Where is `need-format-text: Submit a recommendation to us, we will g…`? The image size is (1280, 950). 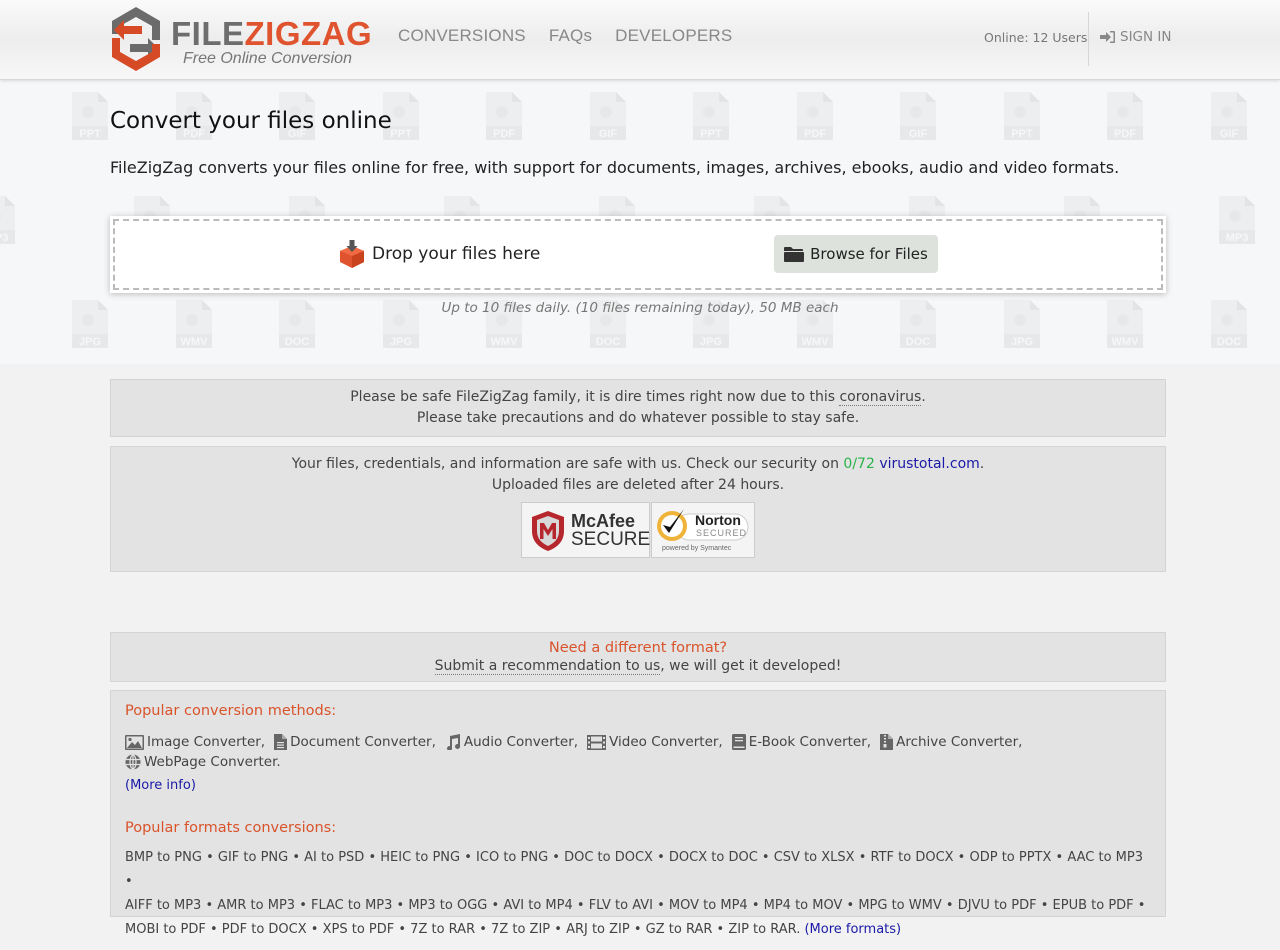
need-format-text: Submit a recommendation to us, we will g… is located at coordinates (638, 666).